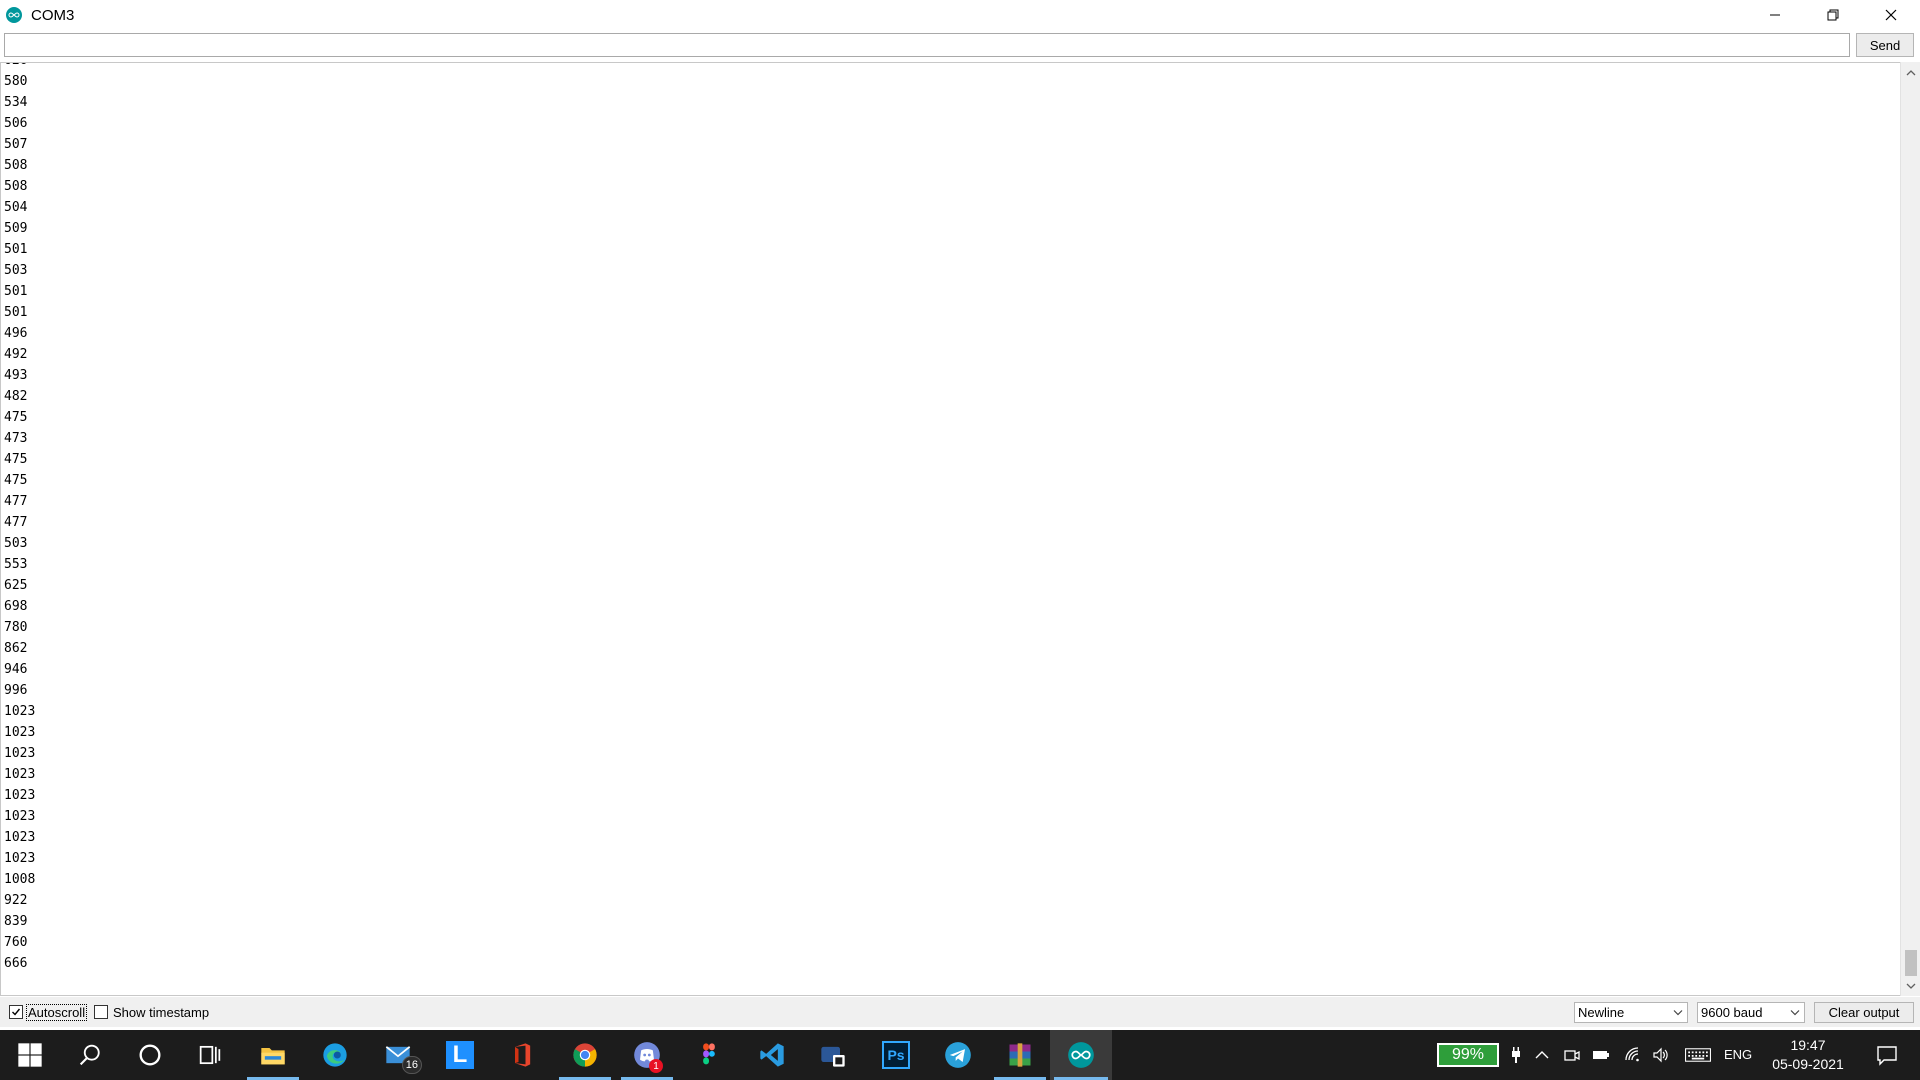  I want to click on cortana-icon, so click(150, 1055).